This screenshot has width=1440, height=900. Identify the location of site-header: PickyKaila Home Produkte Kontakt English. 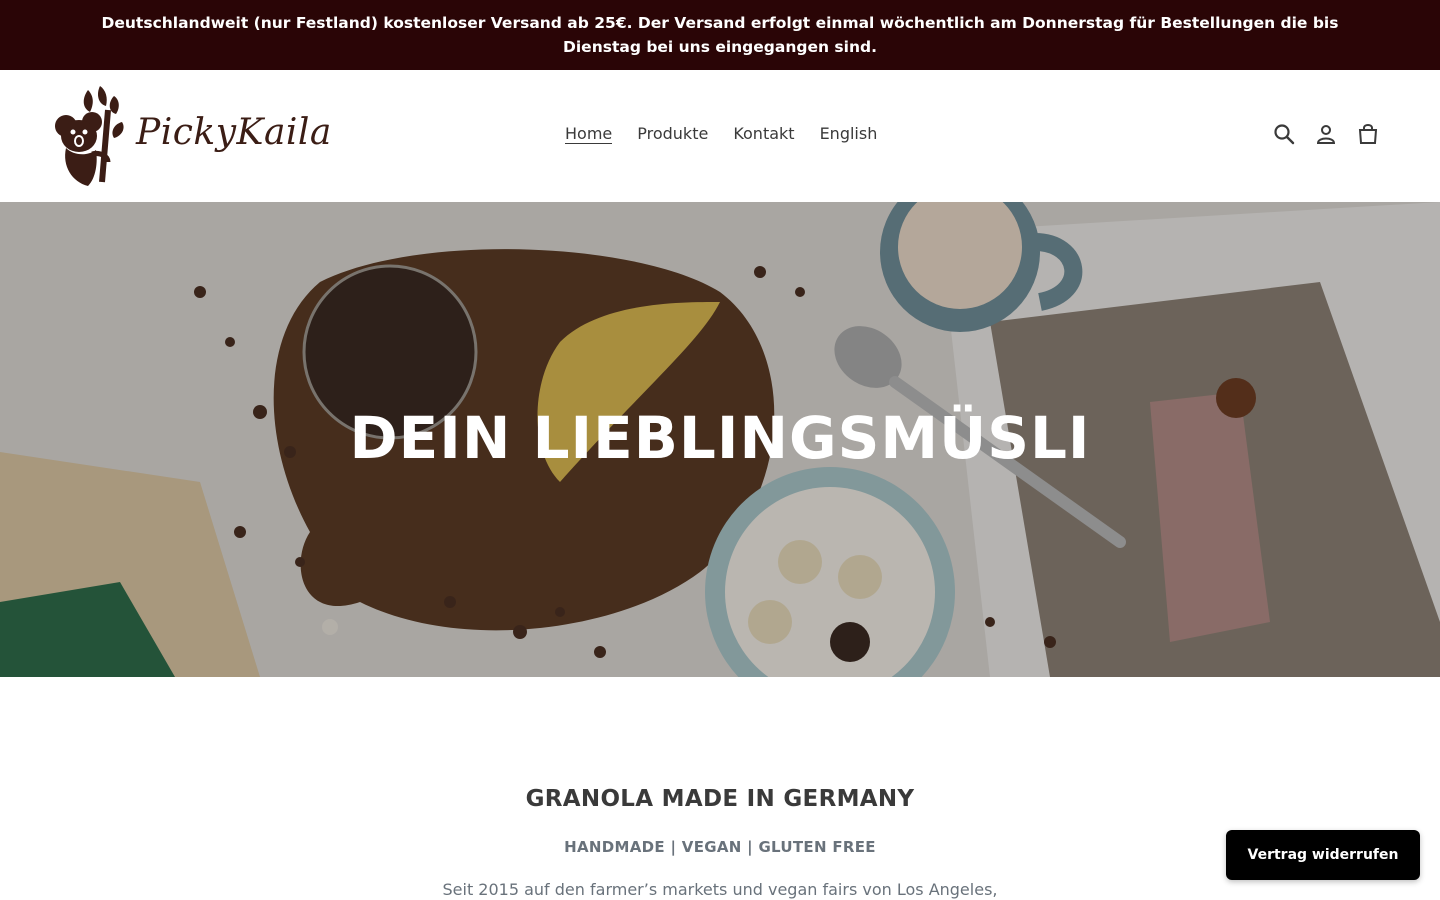
(720, 136).